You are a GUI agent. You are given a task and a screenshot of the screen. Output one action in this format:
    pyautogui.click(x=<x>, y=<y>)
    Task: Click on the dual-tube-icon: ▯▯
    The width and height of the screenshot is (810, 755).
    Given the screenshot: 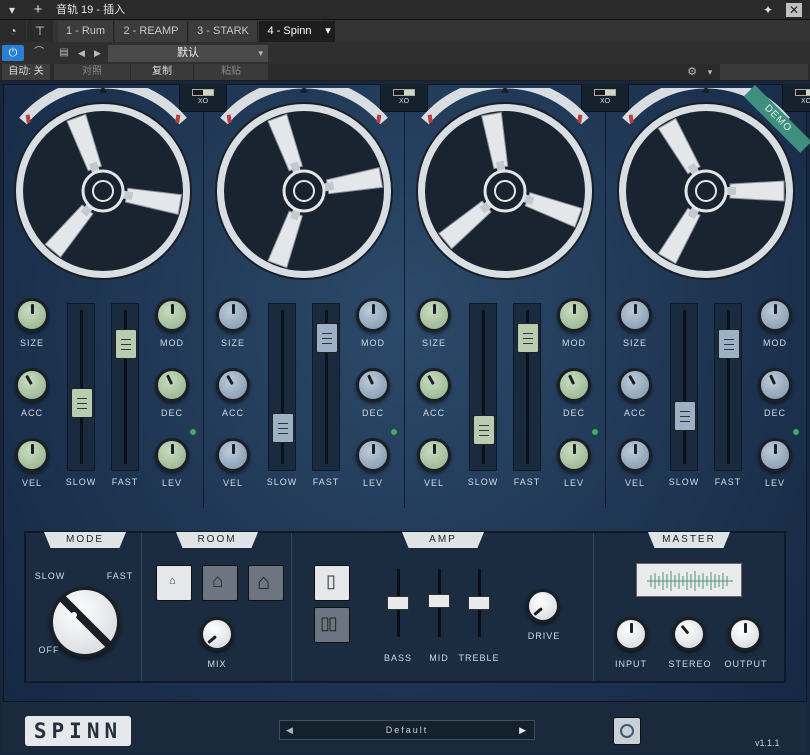 What is the action you would take?
    pyautogui.click(x=329, y=623)
    